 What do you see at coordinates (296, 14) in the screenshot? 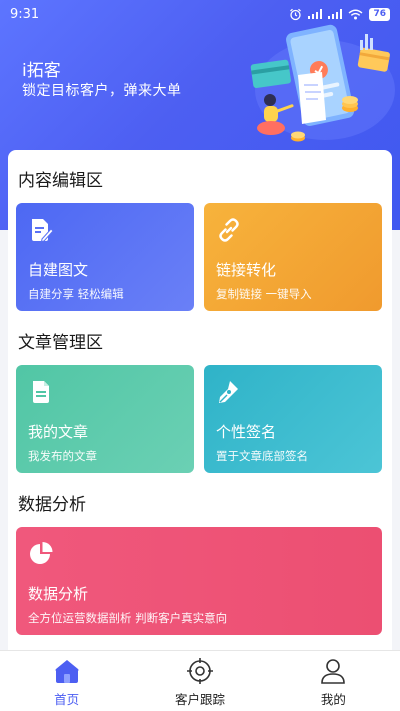
I see `alarm-icon` at bounding box center [296, 14].